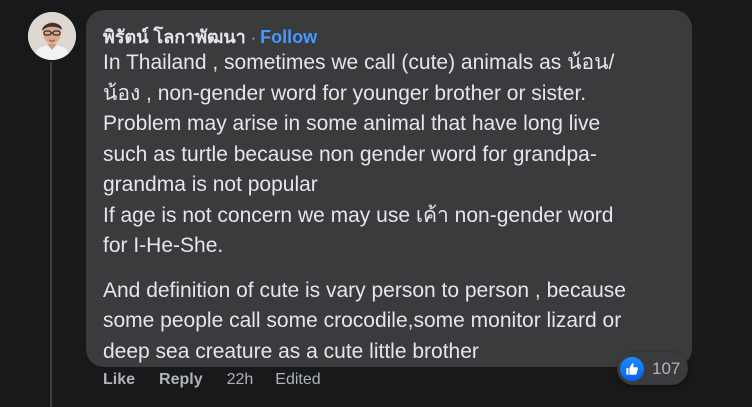 The height and width of the screenshot is (407, 752). Describe the element at coordinates (288, 37) in the screenshot. I see `follow-button: Follow` at that location.